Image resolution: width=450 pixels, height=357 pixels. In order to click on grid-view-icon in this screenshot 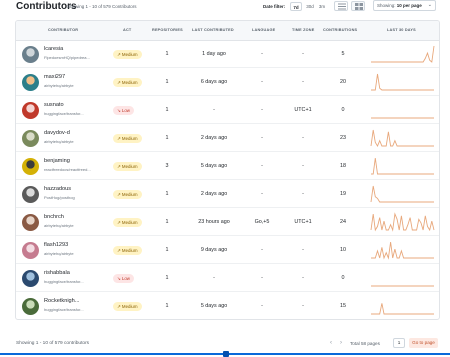, I will do `click(359, 6)`.